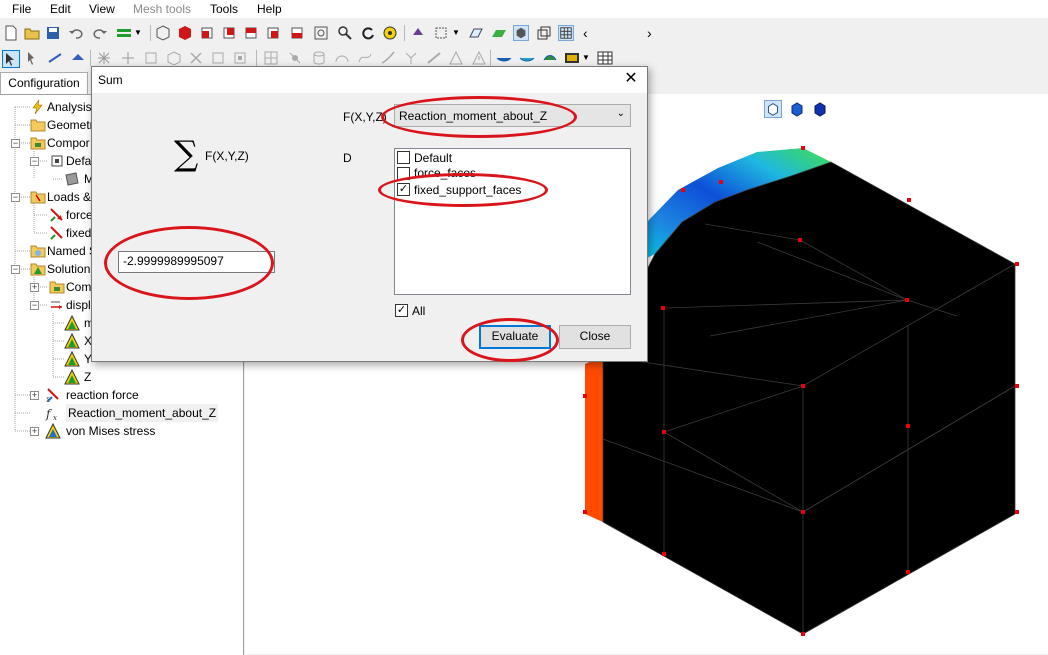  What do you see at coordinates (345, 33) in the screenshot?
I see `zoom-icon` at bounding box center [345, 33].